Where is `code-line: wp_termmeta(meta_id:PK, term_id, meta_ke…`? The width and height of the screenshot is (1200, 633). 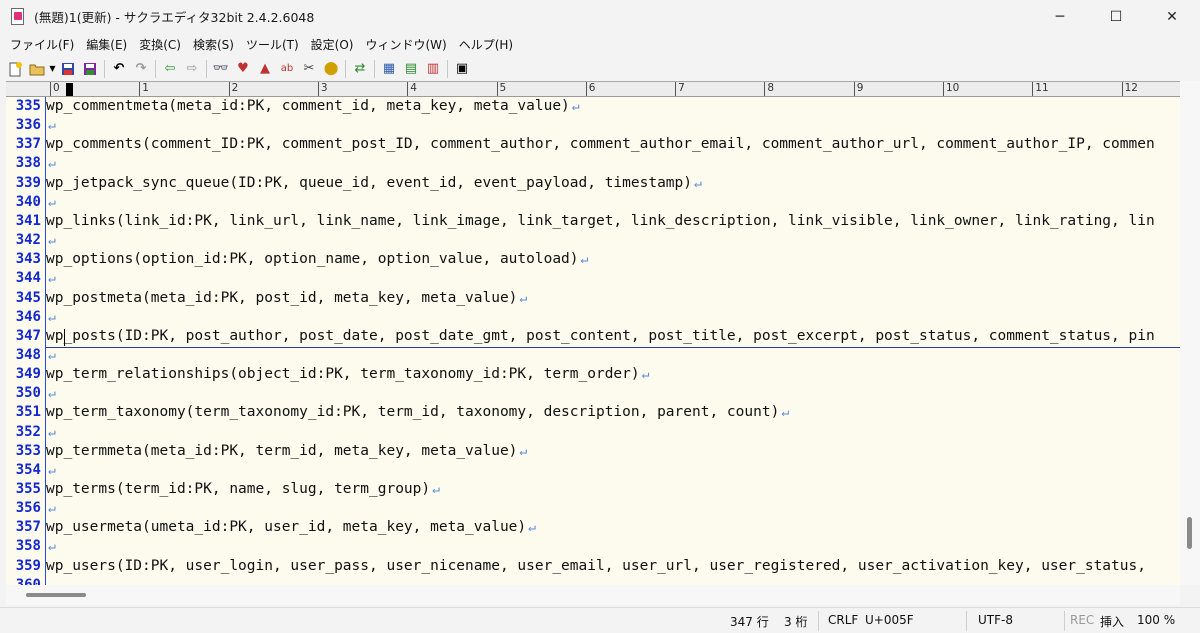
code-line: wp_termmeta(meta_id:PK, term_id, meta_ke… is located at coordinates (286, 451).